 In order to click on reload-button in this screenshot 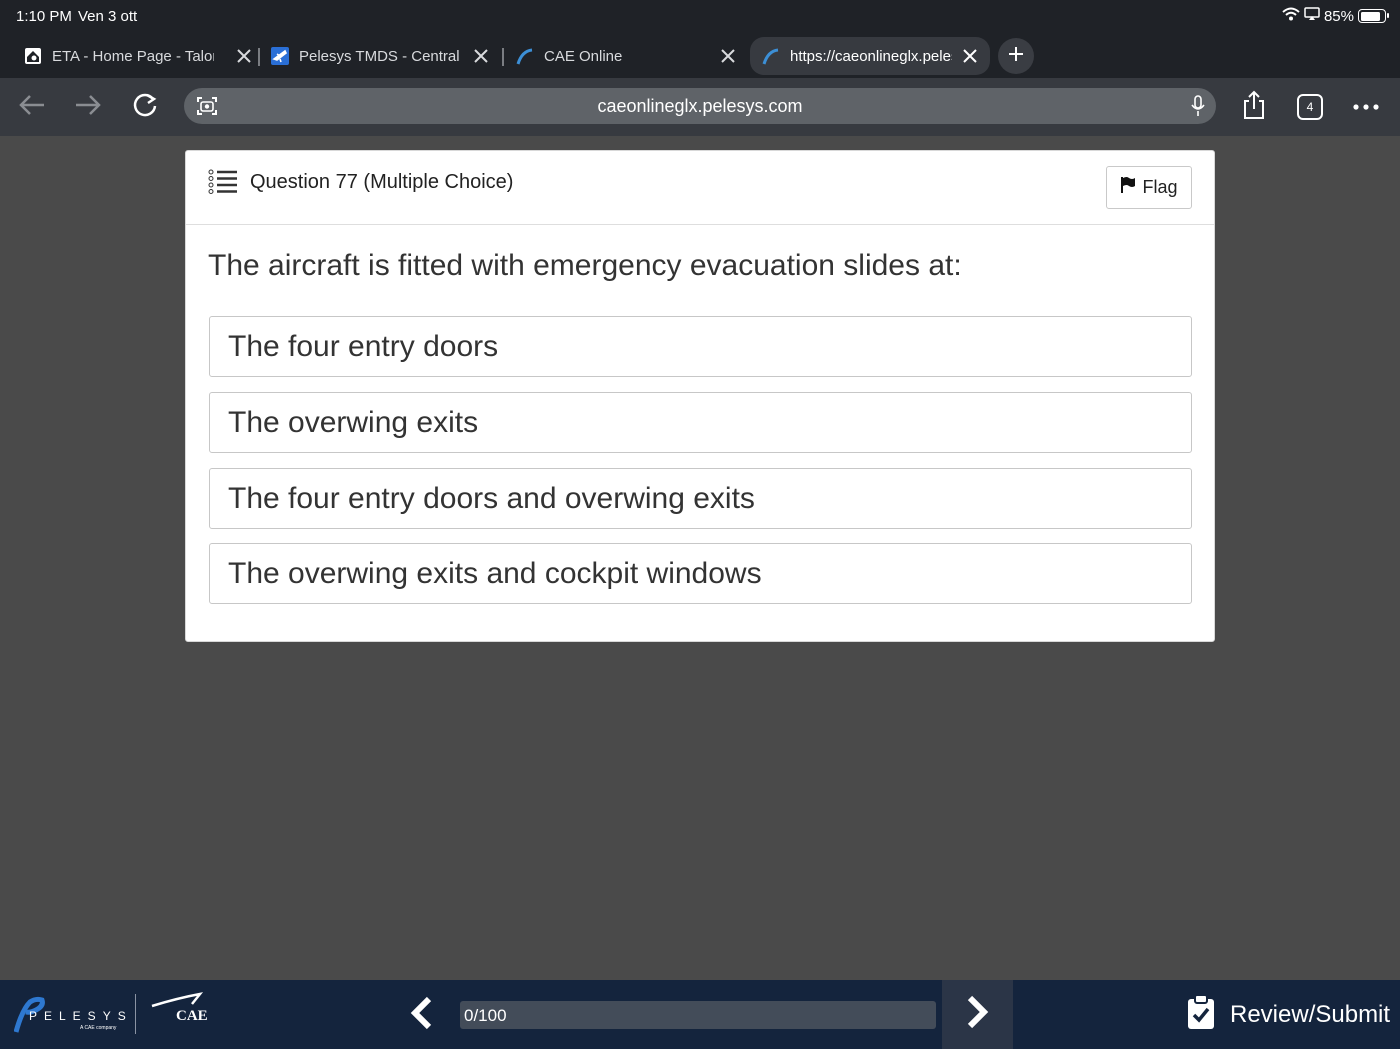, I will do `click(145, 107)`.